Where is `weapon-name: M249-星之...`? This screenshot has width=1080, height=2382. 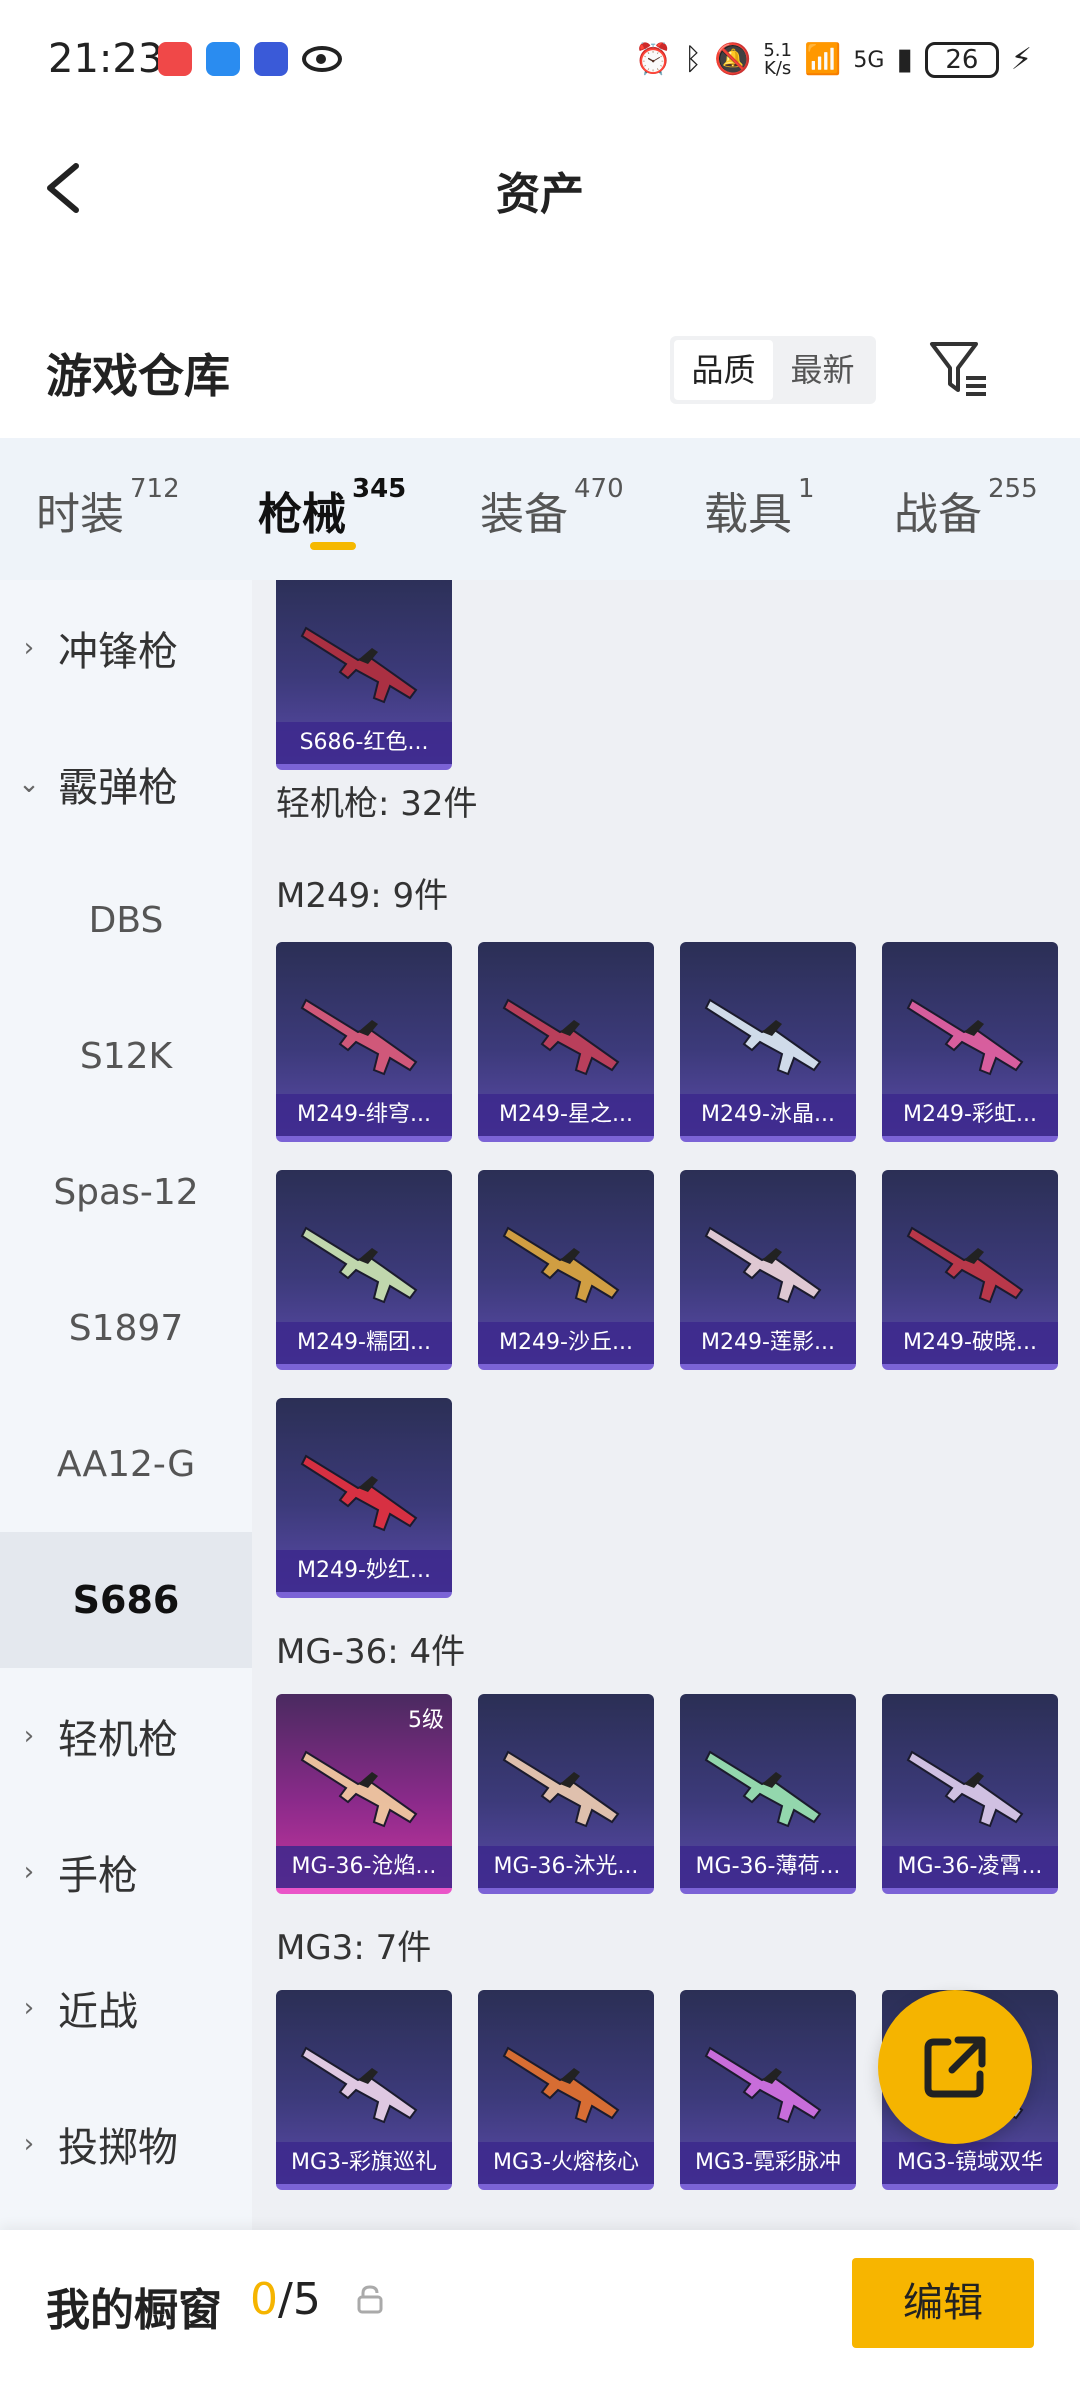 weapon-name: M249-星之... is located at coordinates (566, 1115).